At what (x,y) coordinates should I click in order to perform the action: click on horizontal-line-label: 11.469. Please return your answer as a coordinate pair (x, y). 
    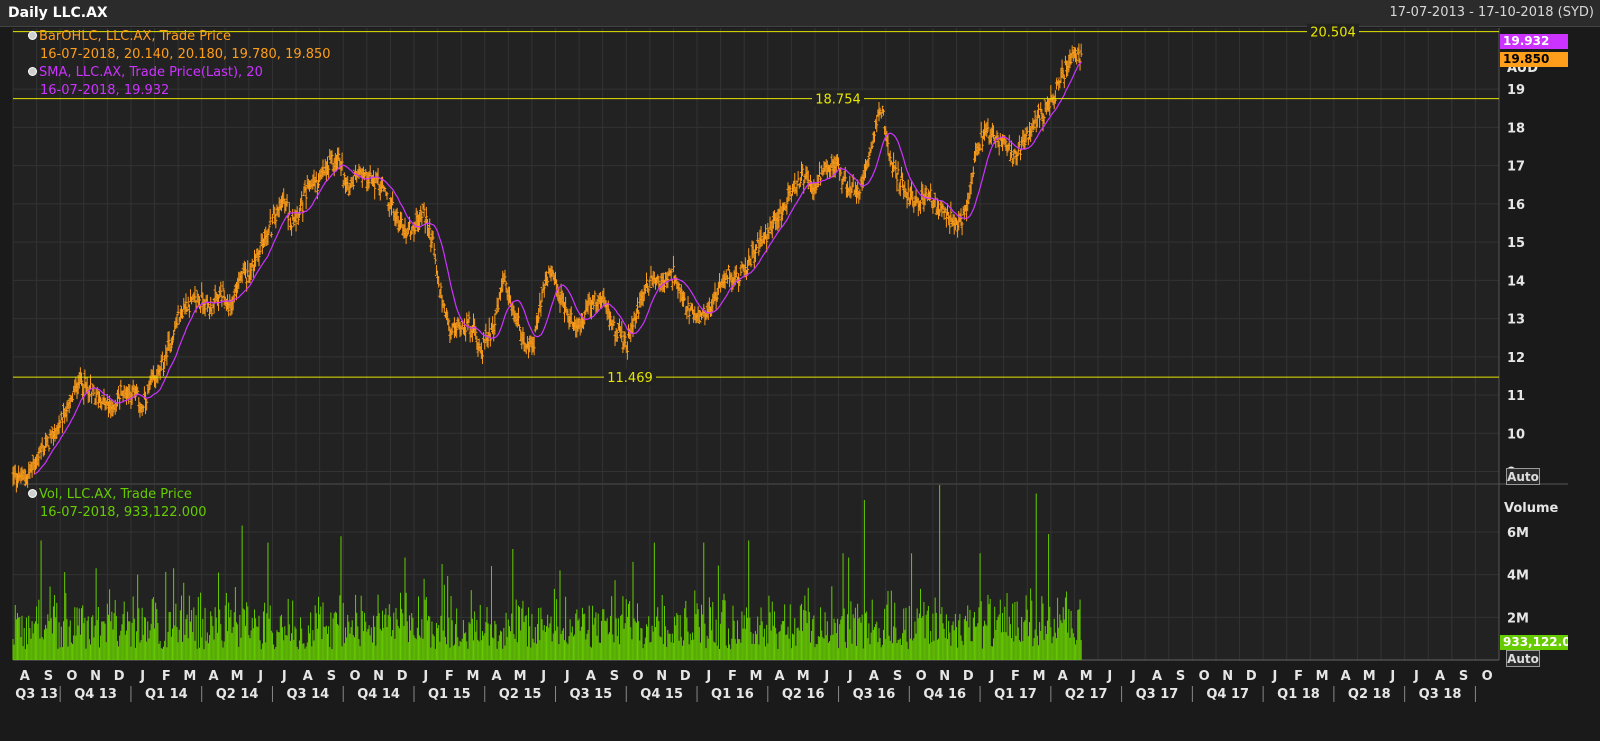
    Looking at the image, I should click on (630, 378).